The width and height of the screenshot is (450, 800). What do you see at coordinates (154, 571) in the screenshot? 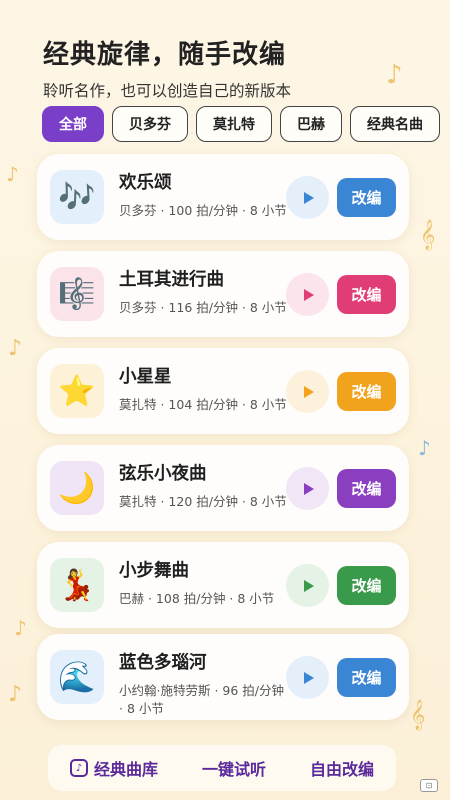
I see `song-title: 小步舞曲` at bounding box center [154, 571].